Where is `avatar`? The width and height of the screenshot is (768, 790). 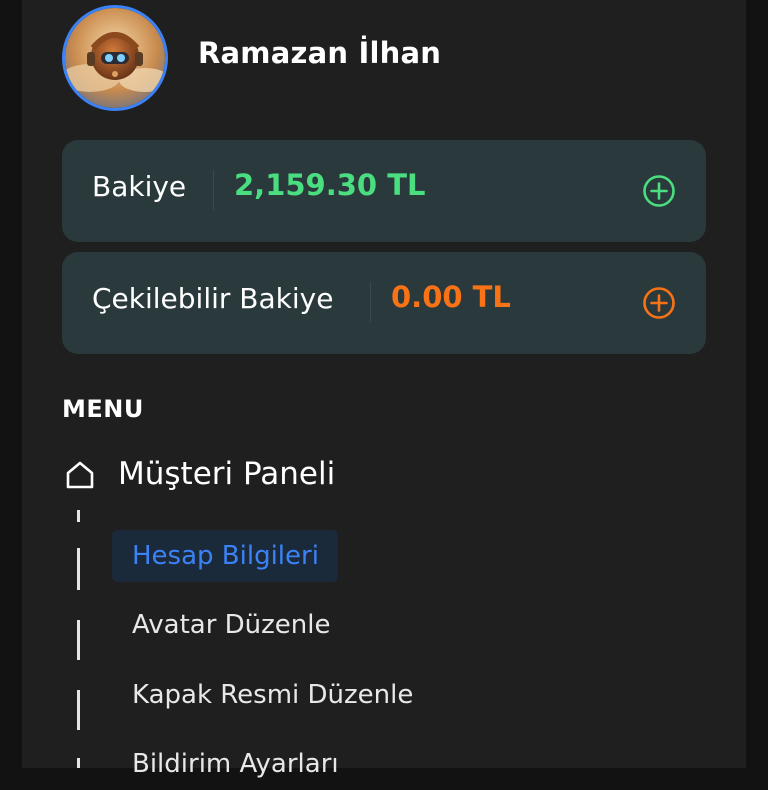 avatar is located at coordinates (115, 58).